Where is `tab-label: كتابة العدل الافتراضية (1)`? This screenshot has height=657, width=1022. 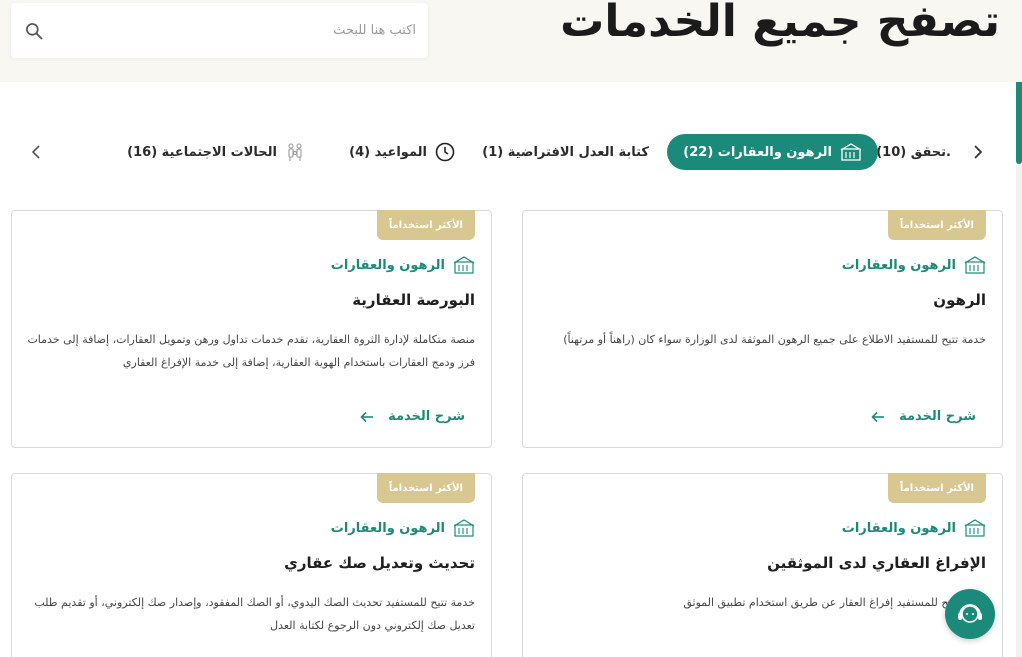 tab-label: كتابة العدل الافتراضية (1) is located at coordinates (565, 152).